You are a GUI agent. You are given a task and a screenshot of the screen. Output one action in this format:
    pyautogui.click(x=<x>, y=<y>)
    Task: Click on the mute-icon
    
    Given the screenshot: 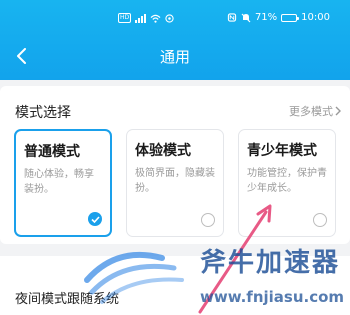 What is the action you would take?
    pyautogui.click(x=246, y=17)
    